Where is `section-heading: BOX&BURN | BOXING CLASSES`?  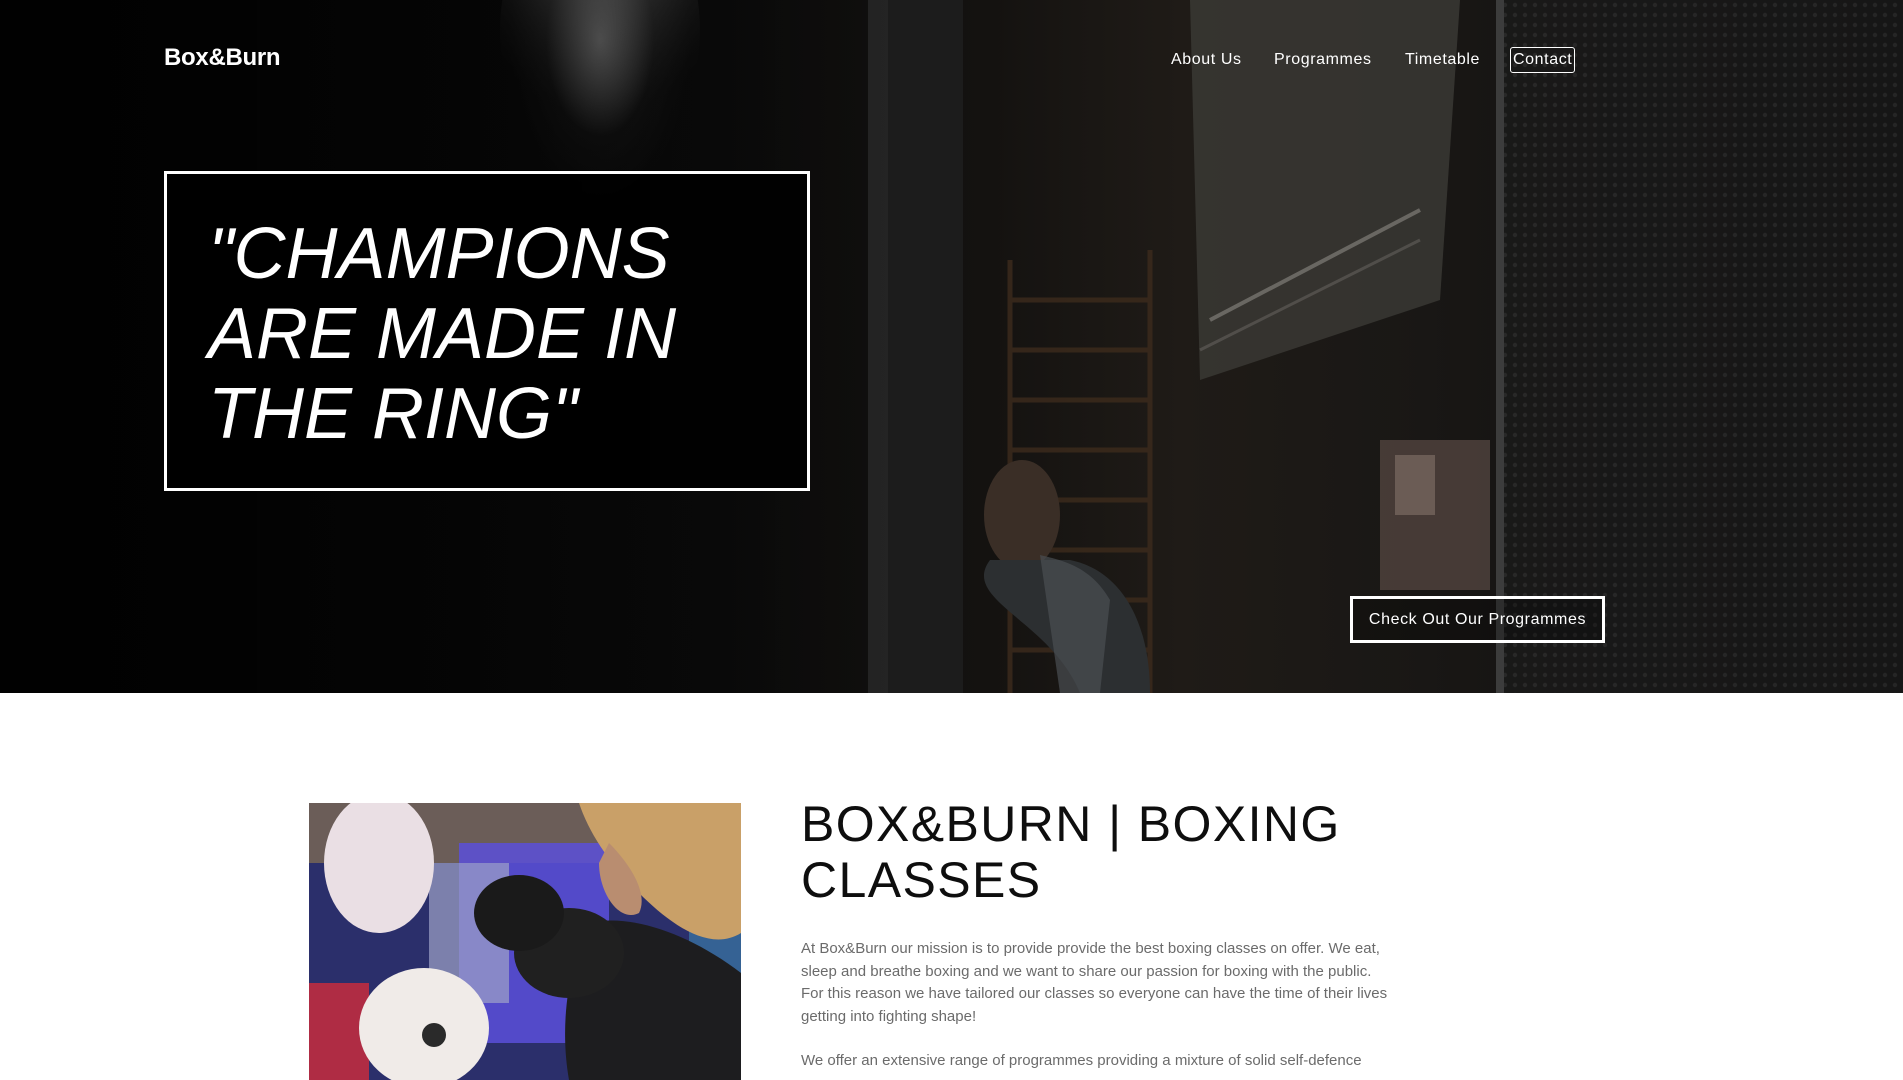
section-heading: BOX&BURN | BOXING CLASSES is located at coordinates (1071, 852).